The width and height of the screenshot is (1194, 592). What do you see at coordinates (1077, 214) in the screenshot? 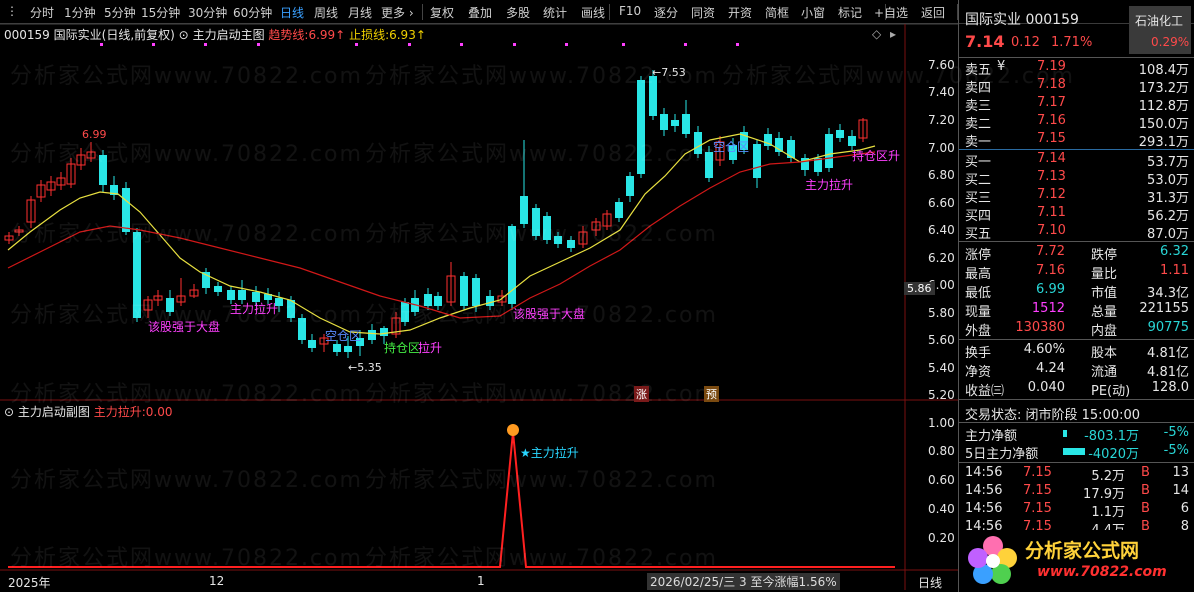
I see `bid-row: 买四 7.11 56.2万` at bounding box center [1077, 214].